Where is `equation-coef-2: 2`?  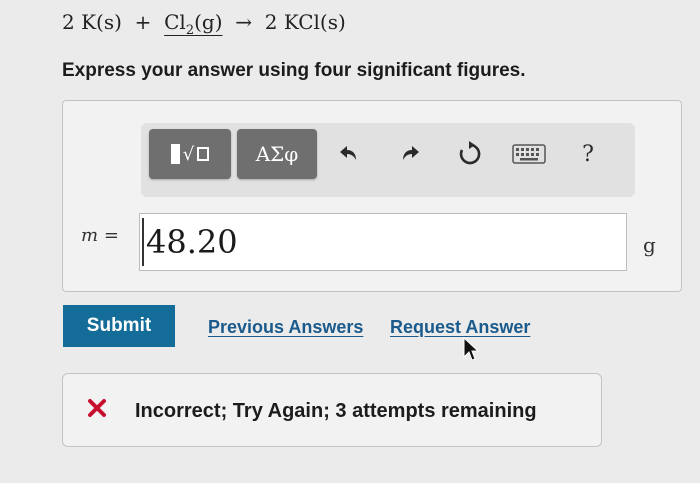
equation-coef-2: 2 is located at coordinates (271, 22).